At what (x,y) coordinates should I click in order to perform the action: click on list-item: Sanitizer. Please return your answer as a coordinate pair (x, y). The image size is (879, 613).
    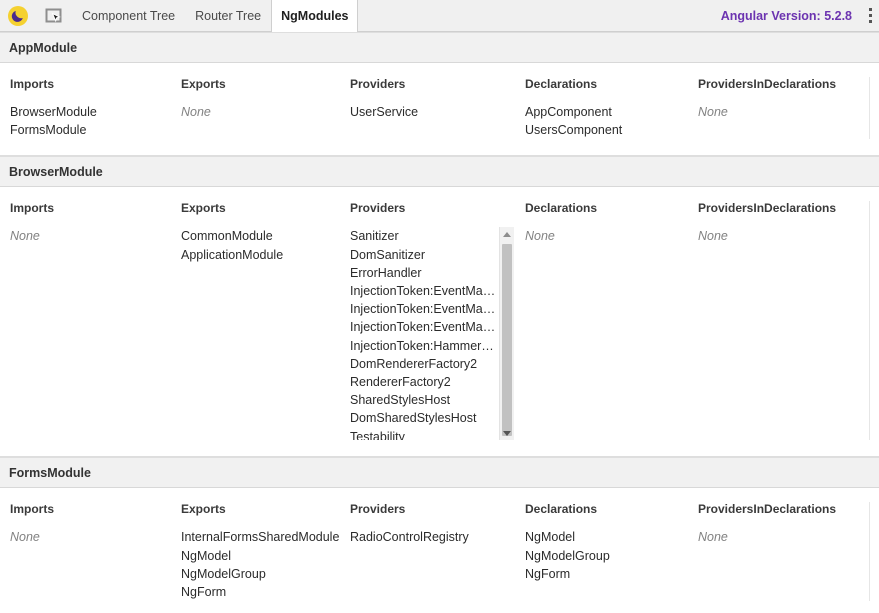
    Looking at the image, I should click on (425, 236).